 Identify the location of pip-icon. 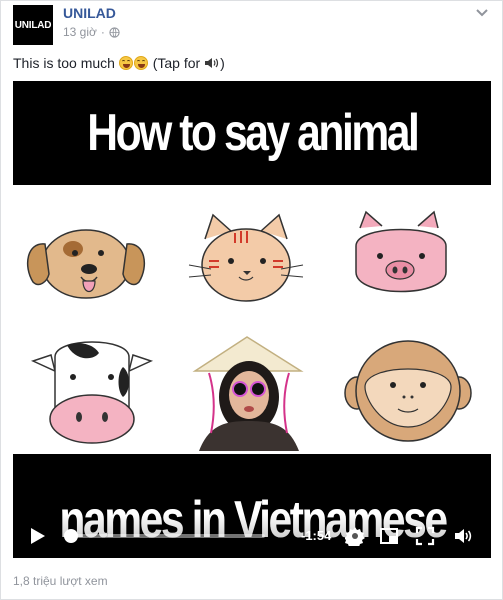
(389, 536).